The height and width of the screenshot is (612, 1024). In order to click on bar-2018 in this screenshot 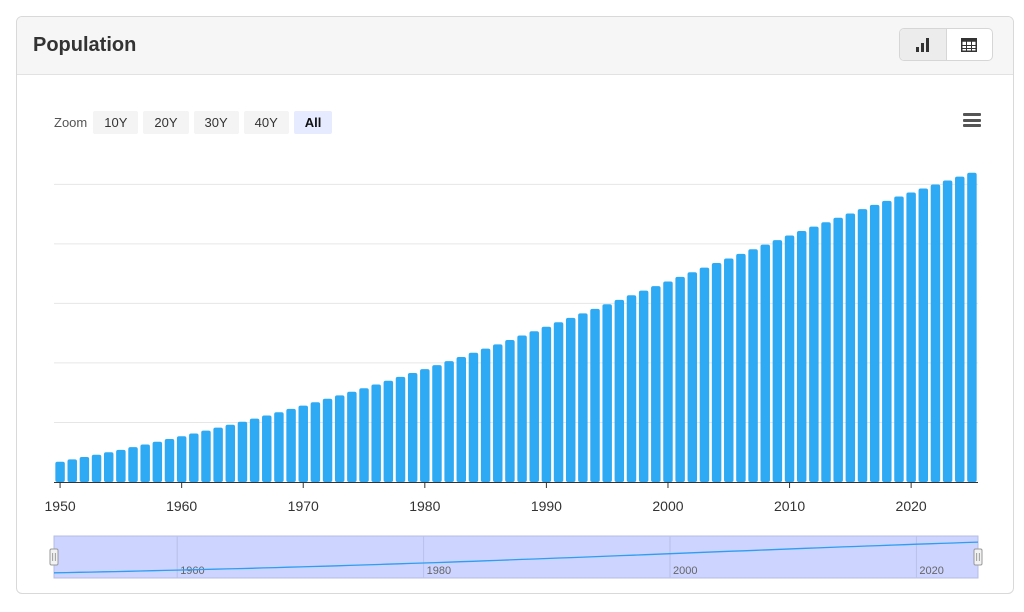, I will do `click(887, 341)`.